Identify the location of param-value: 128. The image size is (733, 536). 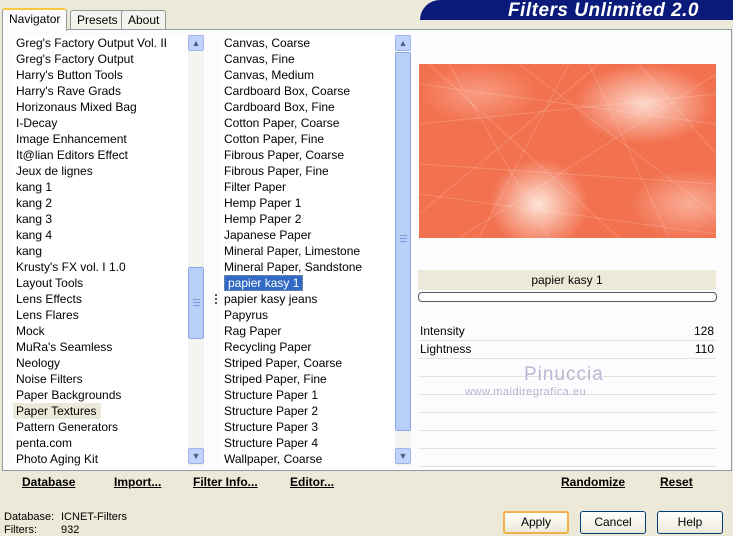
(703, 331).